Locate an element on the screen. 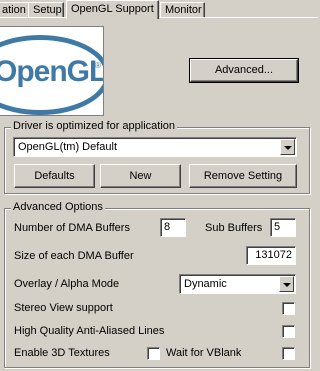 Image resolution: width=320 pixels, height=371 pixels. aa-lines-checkbox is located at coordinates (288, 331).